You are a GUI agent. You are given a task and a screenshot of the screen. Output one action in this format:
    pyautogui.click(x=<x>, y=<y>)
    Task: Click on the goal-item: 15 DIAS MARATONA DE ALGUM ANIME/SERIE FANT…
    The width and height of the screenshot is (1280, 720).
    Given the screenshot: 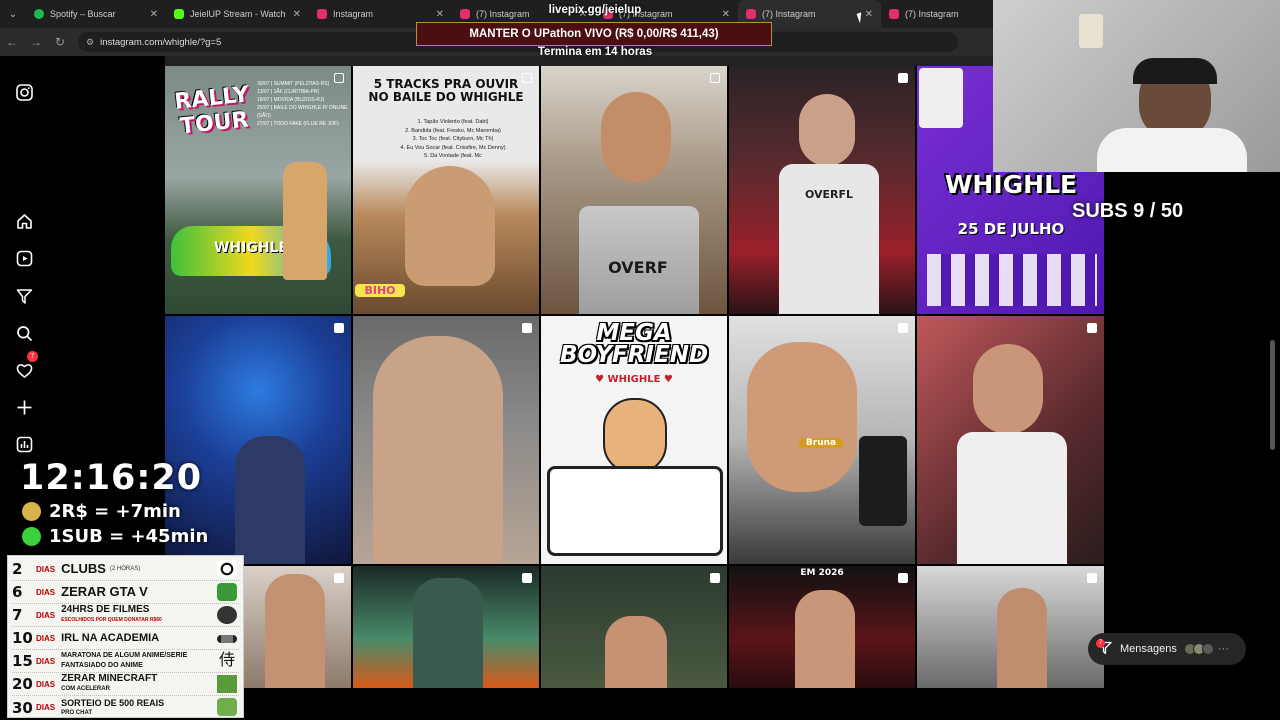 What is the action you would take?
    pyautogui.click(x=125, y=661)
    